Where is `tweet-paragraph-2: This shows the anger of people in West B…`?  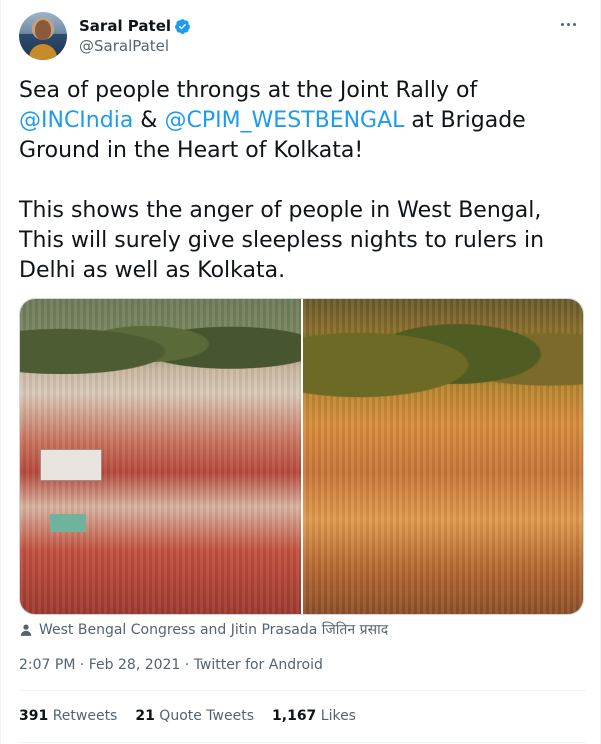 tweet-paragraph-2: This shows the anger of people in West B… is located at coordinates (282, 240).